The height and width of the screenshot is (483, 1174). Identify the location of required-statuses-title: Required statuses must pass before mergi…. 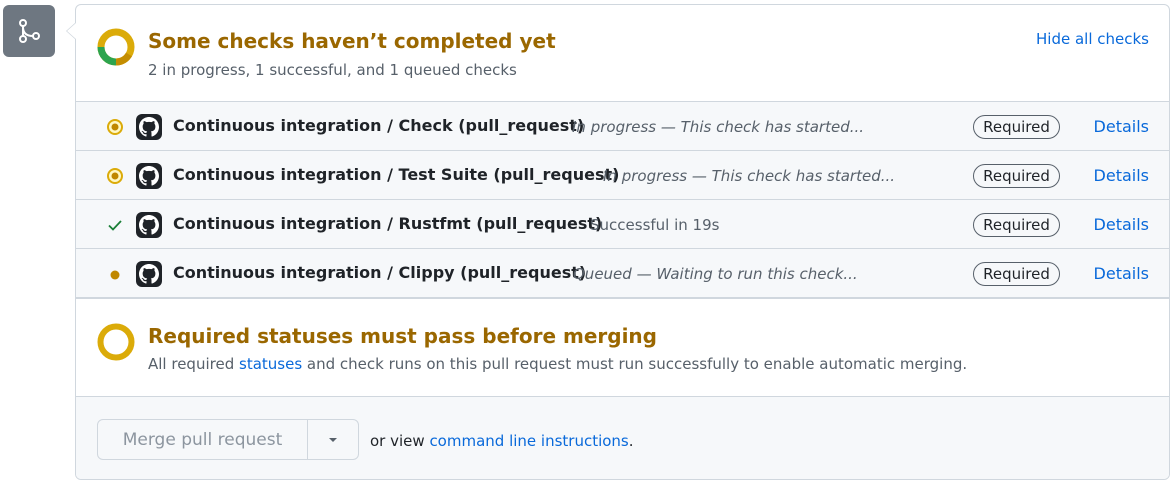
(402, 336).